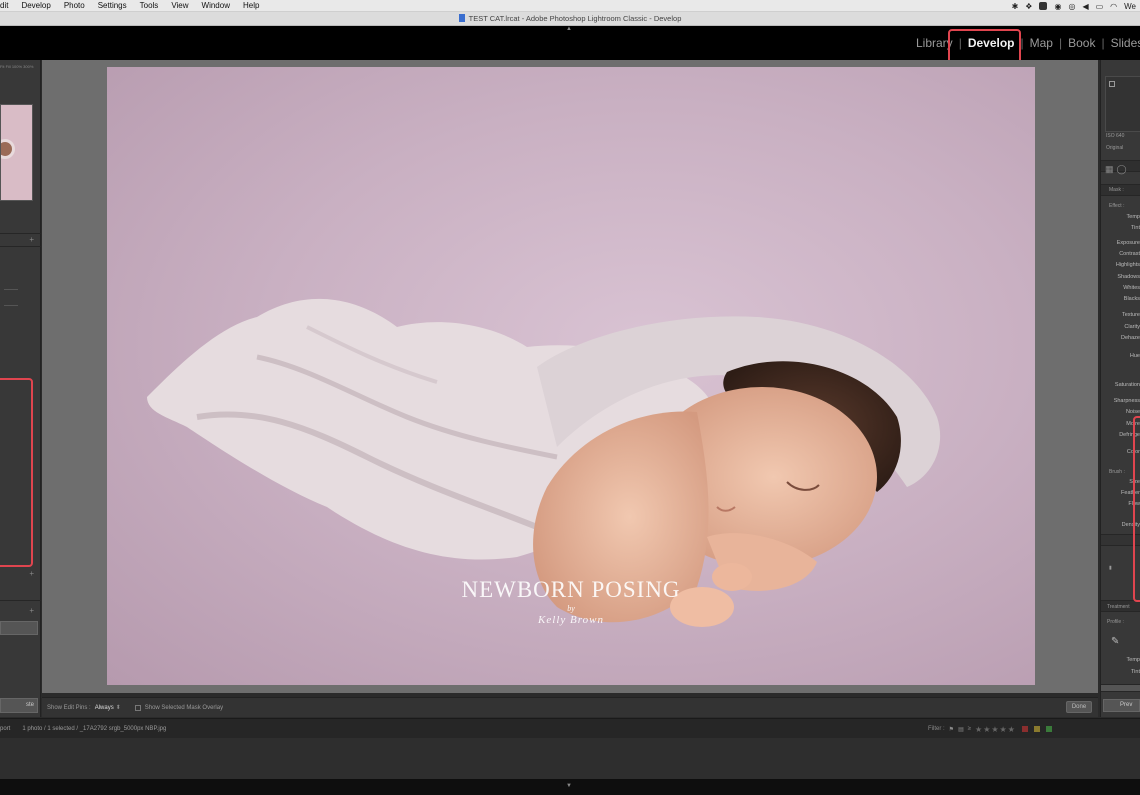  I want to click on tool-icons: ▦◯, so click(1117, 169).